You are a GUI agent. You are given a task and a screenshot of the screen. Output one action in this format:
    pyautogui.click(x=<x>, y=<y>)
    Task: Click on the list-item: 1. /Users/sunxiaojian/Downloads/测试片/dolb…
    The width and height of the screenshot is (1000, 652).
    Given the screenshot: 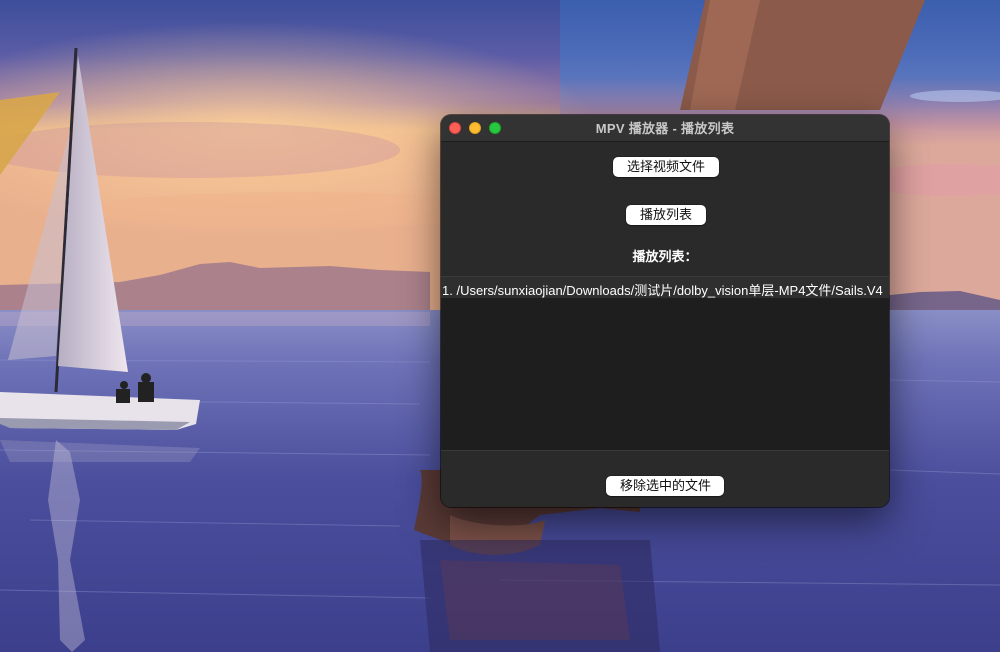 What is the action you would take?
    pyautogui.click(x=665, y=287)
    